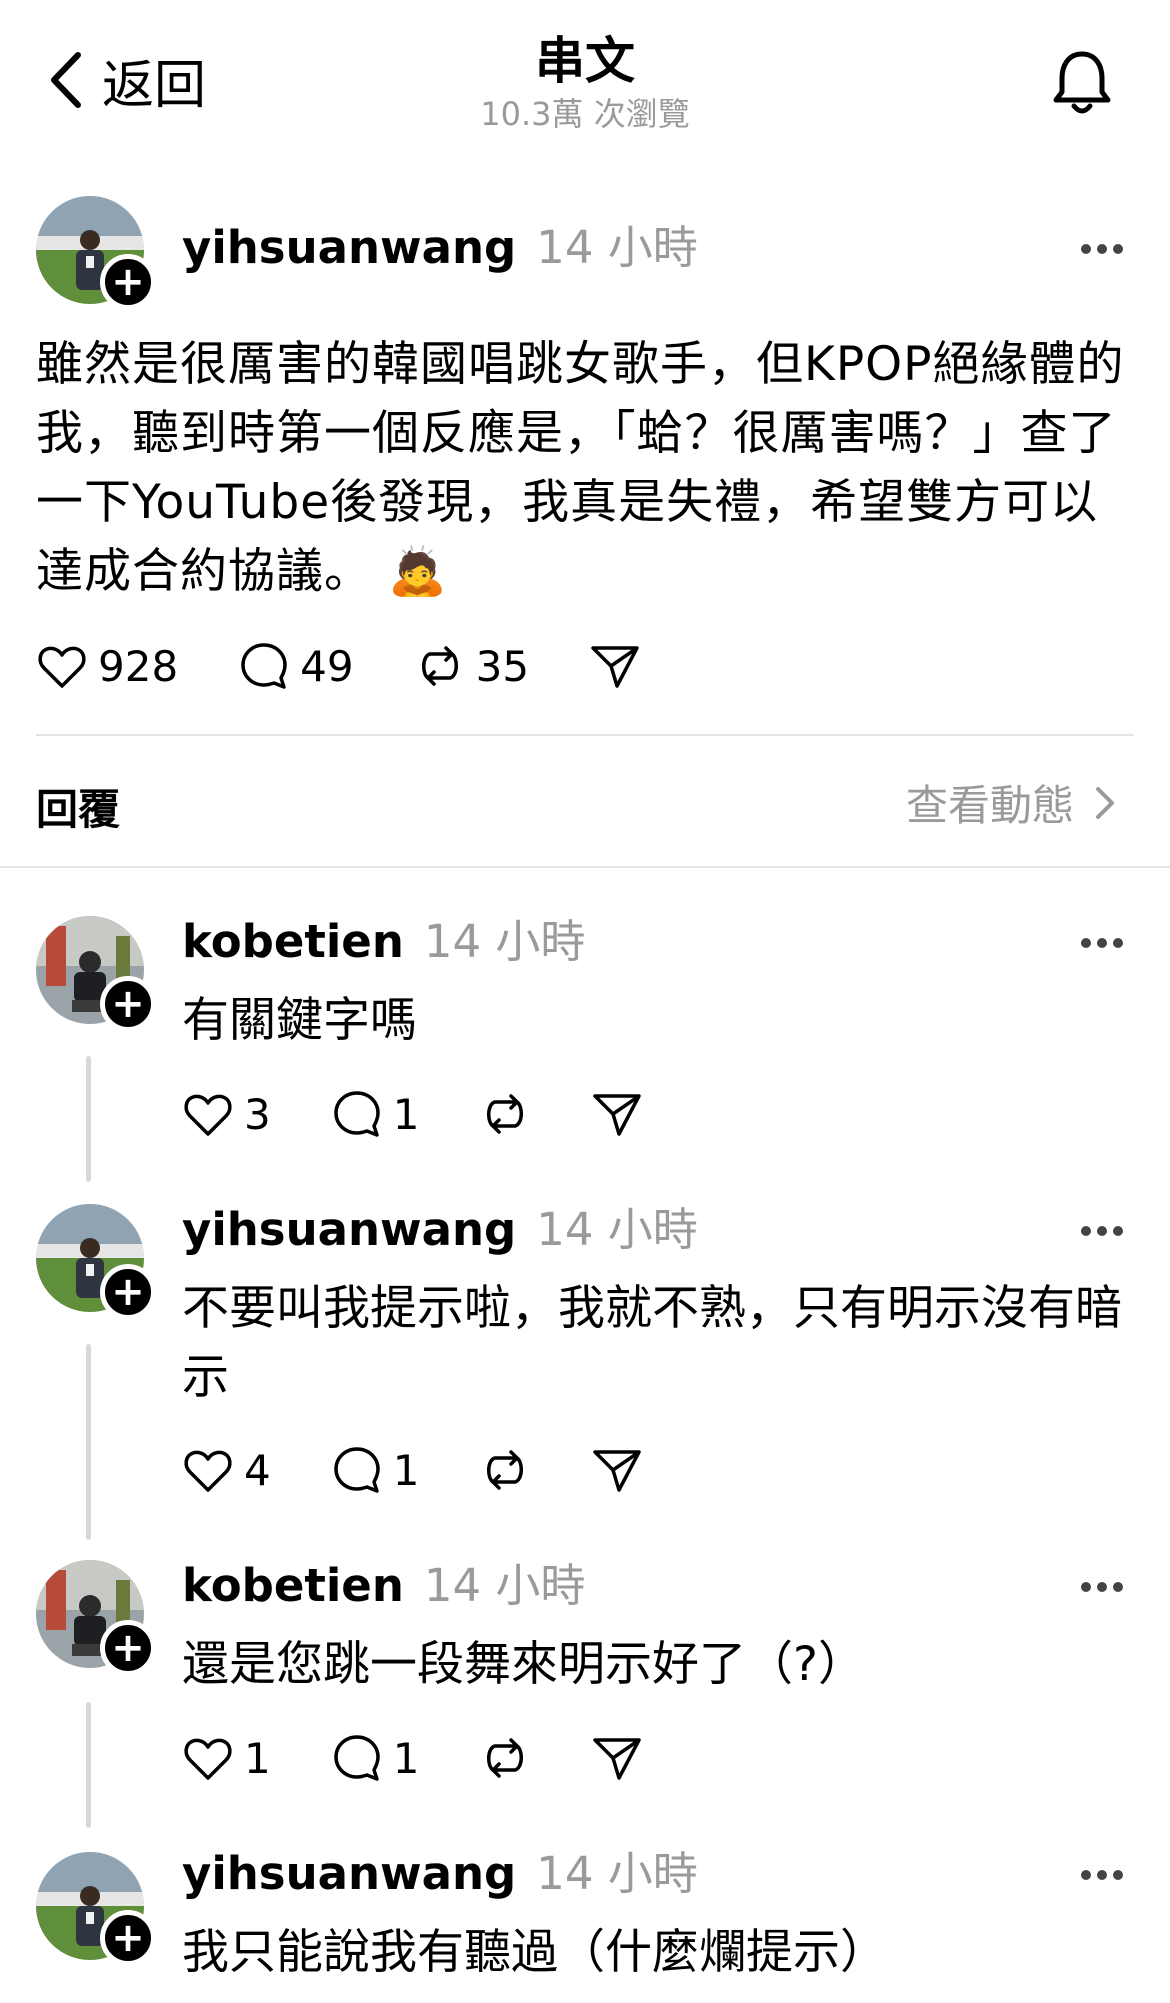 The width and height of the screenshot is (1170, 2003). I want to click on reply-actions: 4 1, so click(412, 1470).